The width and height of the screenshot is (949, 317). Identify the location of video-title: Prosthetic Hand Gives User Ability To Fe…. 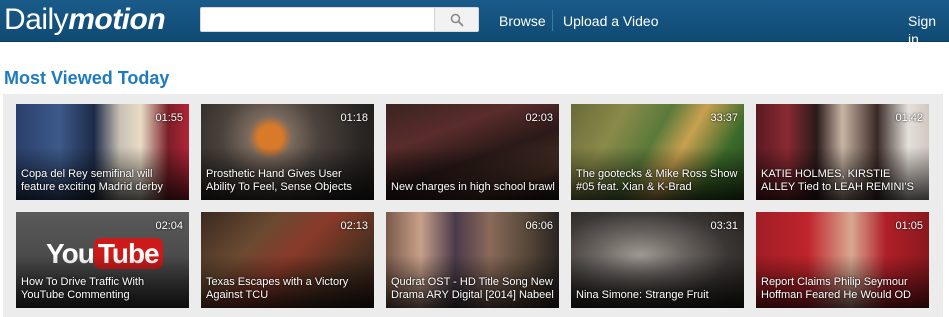
(288, 181).